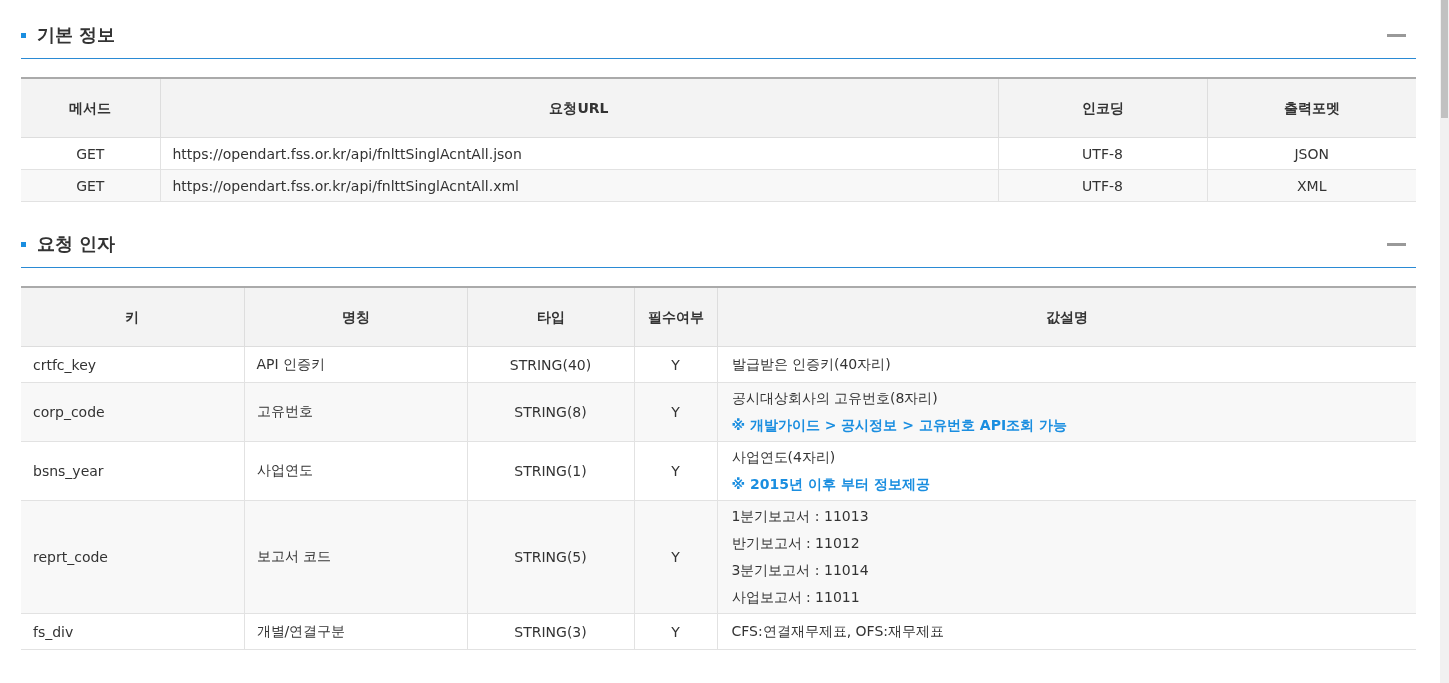 This screenshot has height=683, width=1449. Describe the element at coordinates (355, 317) in the screenshot. I see `column-header: 명칭` at that location.